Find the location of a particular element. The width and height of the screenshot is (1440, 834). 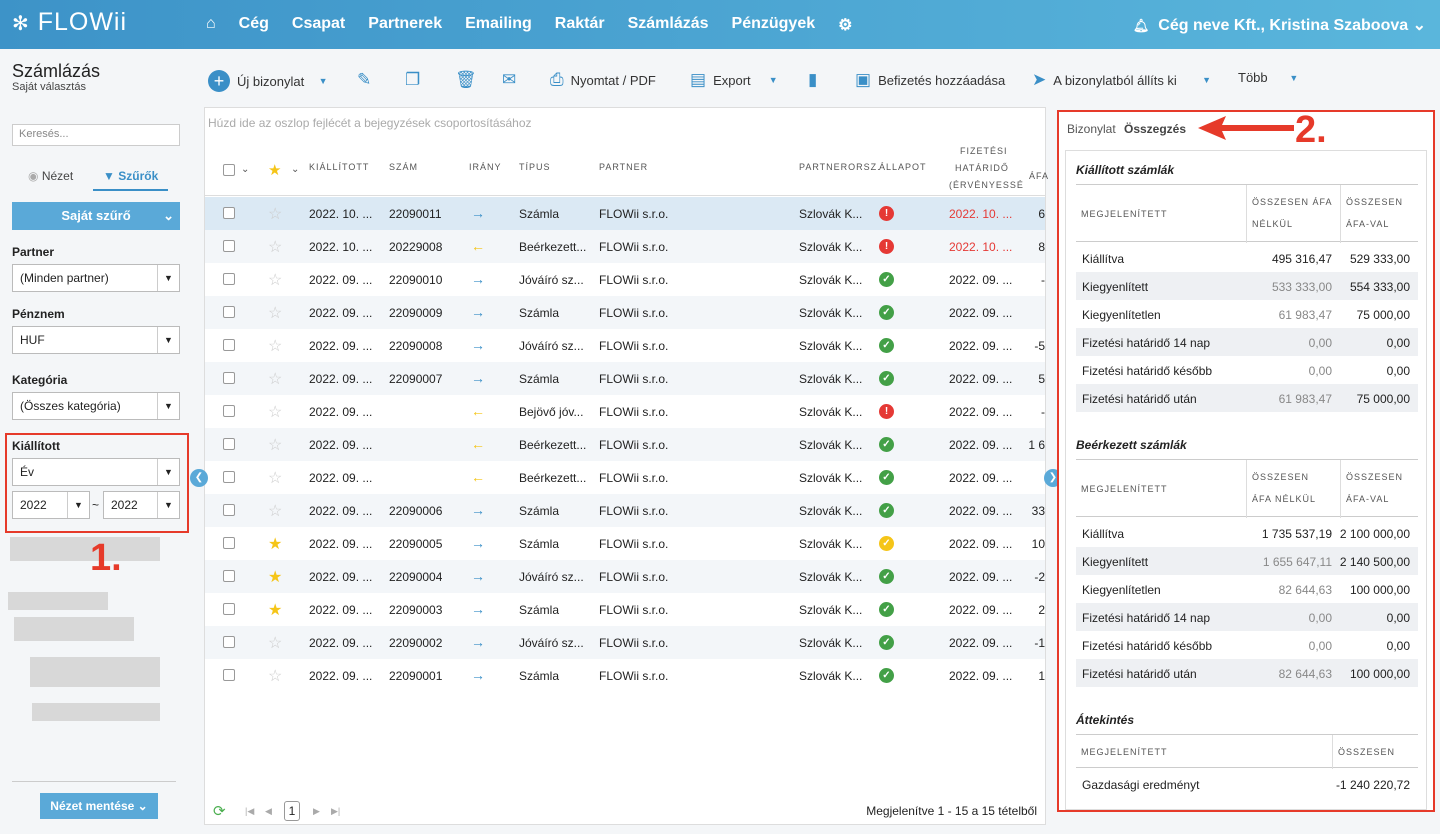

print-button: ⎙ Nyomtat / PDF is located at coordinates (603, 80).